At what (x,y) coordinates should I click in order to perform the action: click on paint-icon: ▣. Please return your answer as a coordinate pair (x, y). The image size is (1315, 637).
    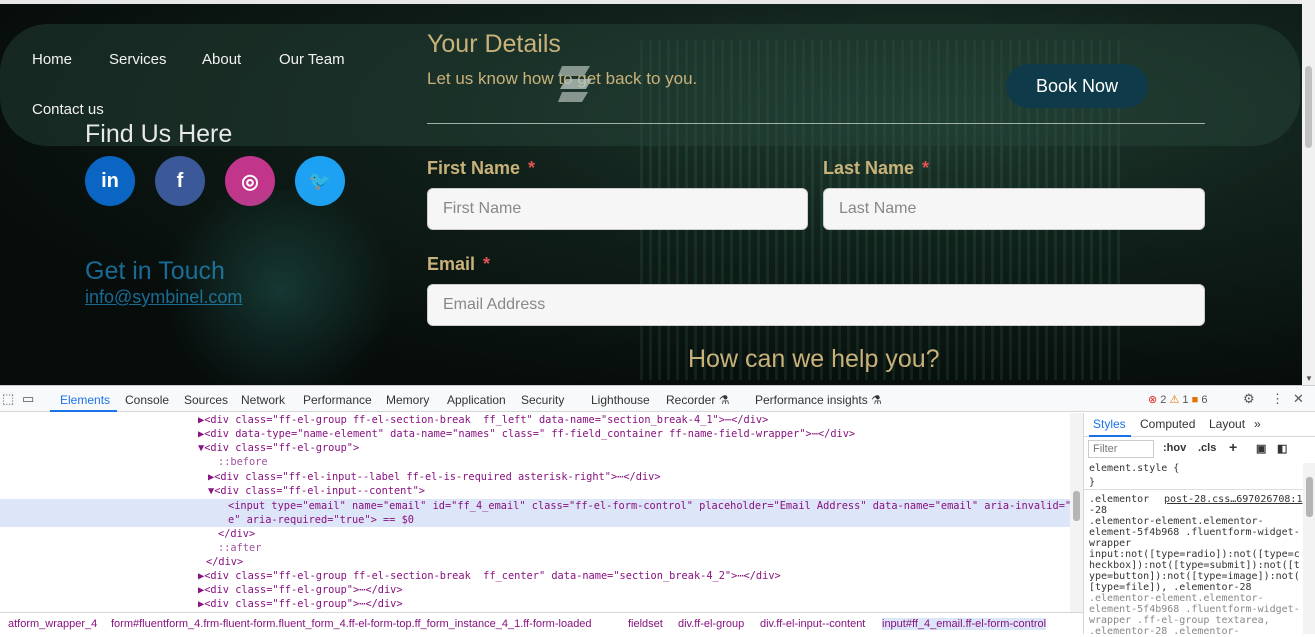
    Looking at the image, I should click on (1261, 448).